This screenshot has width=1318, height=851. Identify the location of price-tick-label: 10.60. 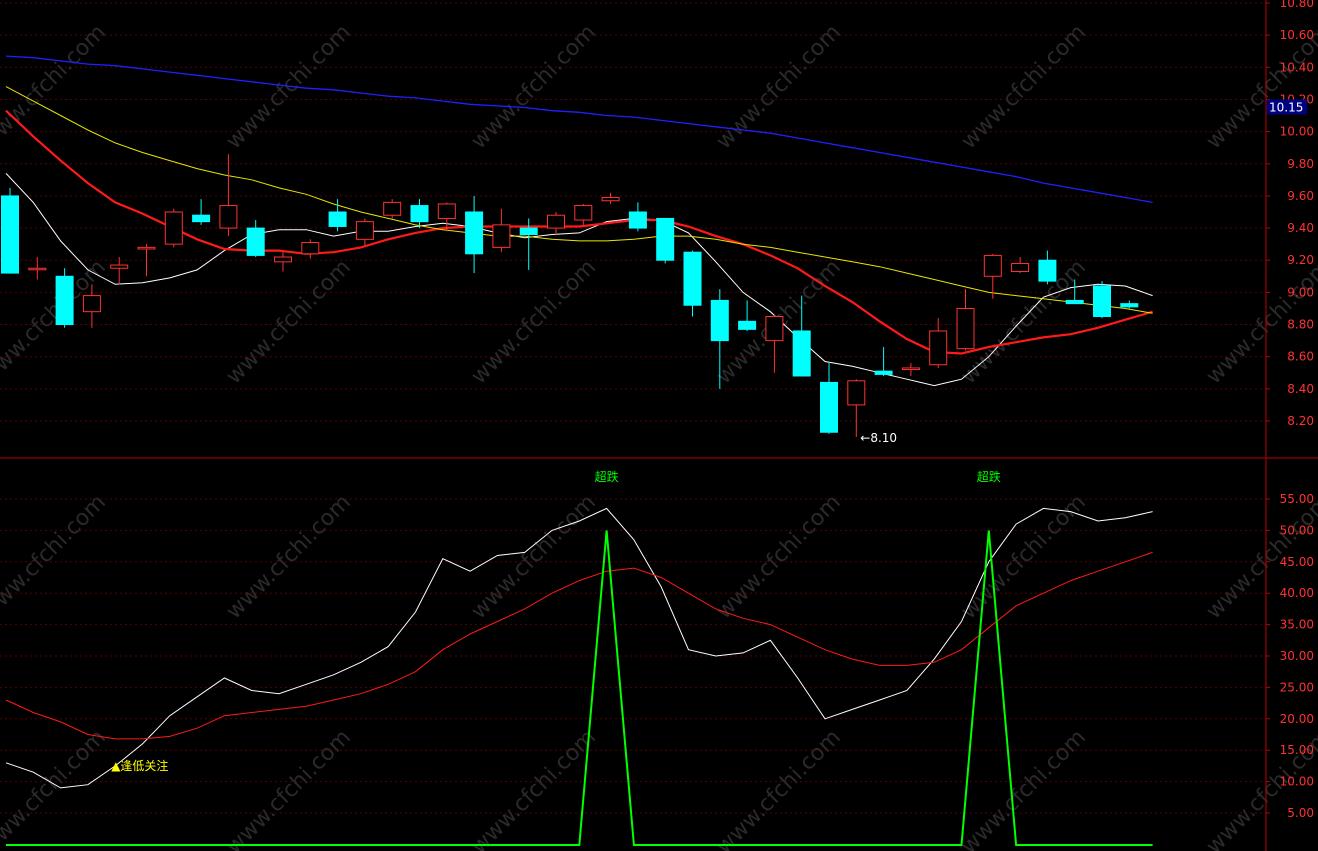
(1297, 35).